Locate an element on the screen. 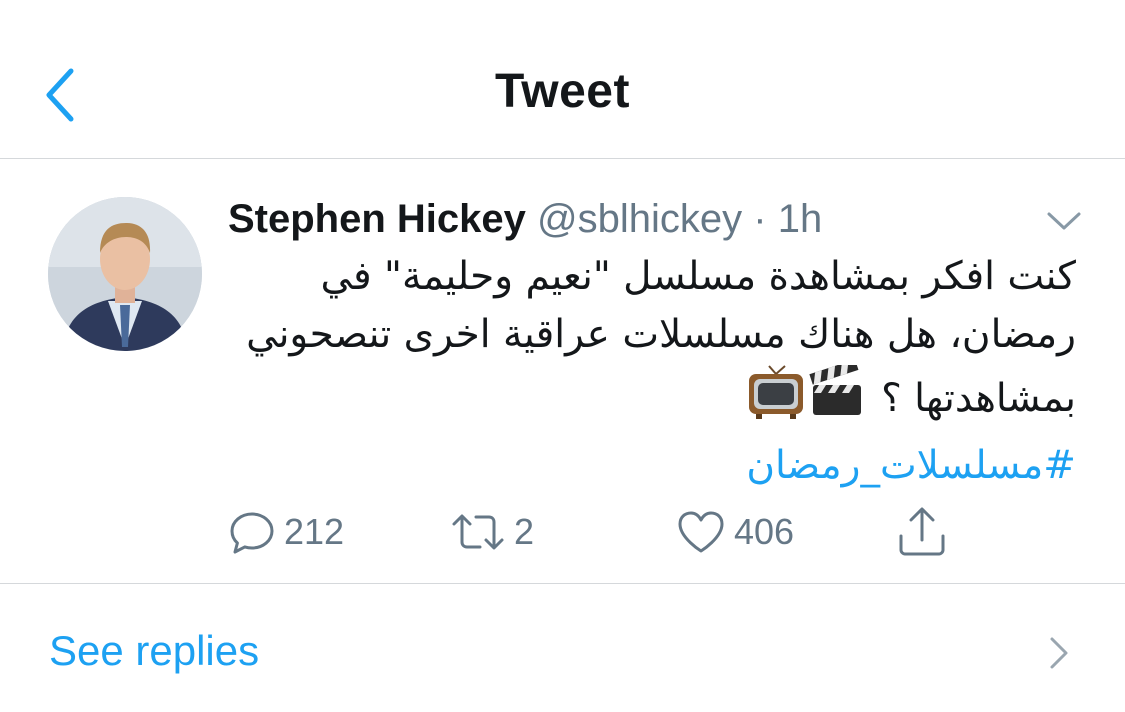 Image resolution: width=1125 pixels, height=712 pixels. chevron-down-icon is located at coordinates (1064, 221).